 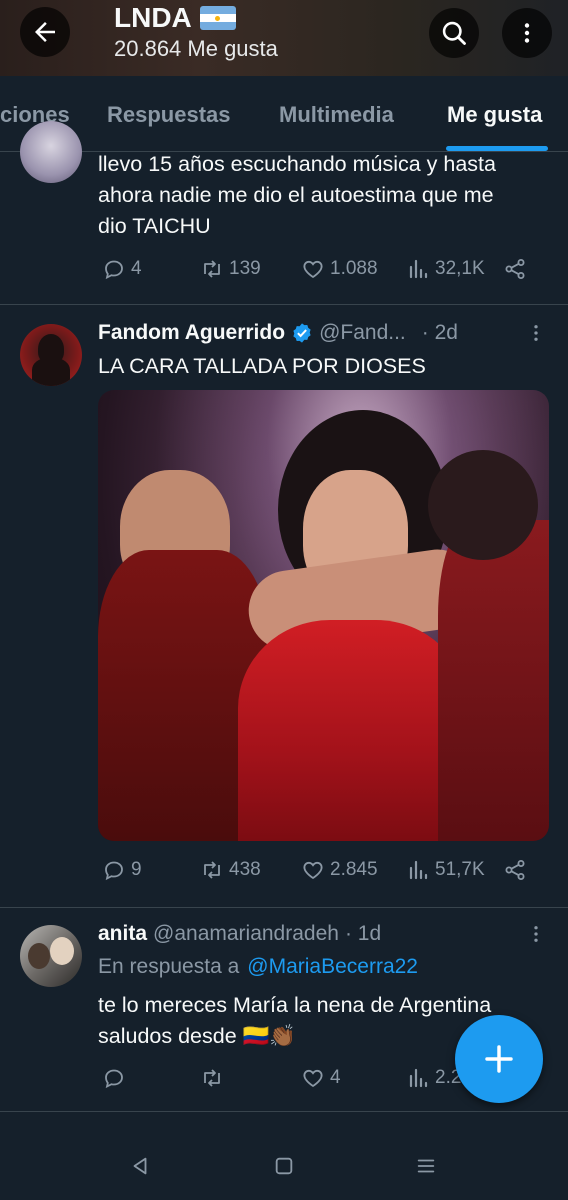 What do you see at coordinates (136, 869) in the screenshot?
I see `reply-count: 9` at bounding box center [136, 869].